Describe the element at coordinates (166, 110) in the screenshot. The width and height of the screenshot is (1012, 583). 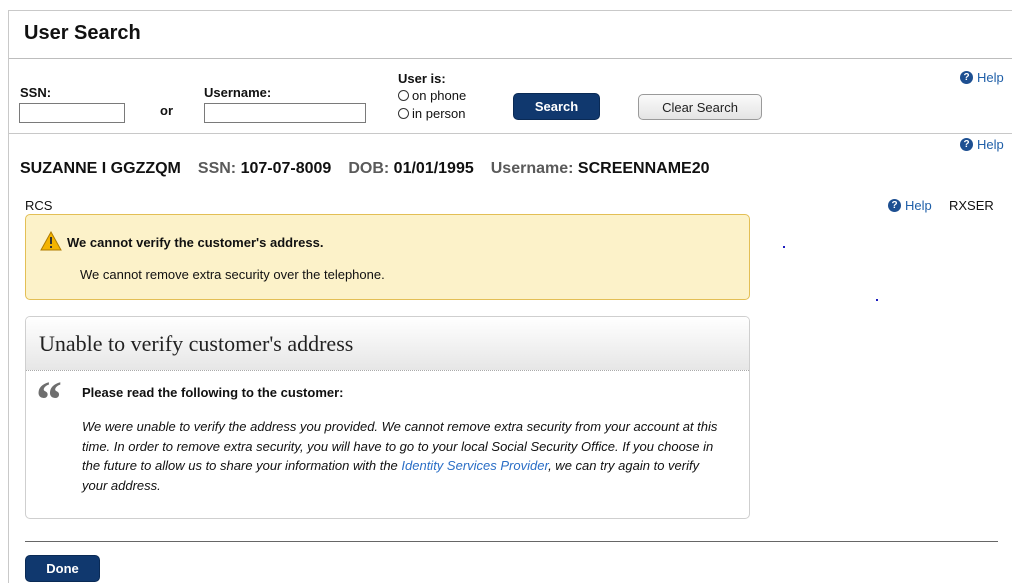
I see `or-label: or` at that location.